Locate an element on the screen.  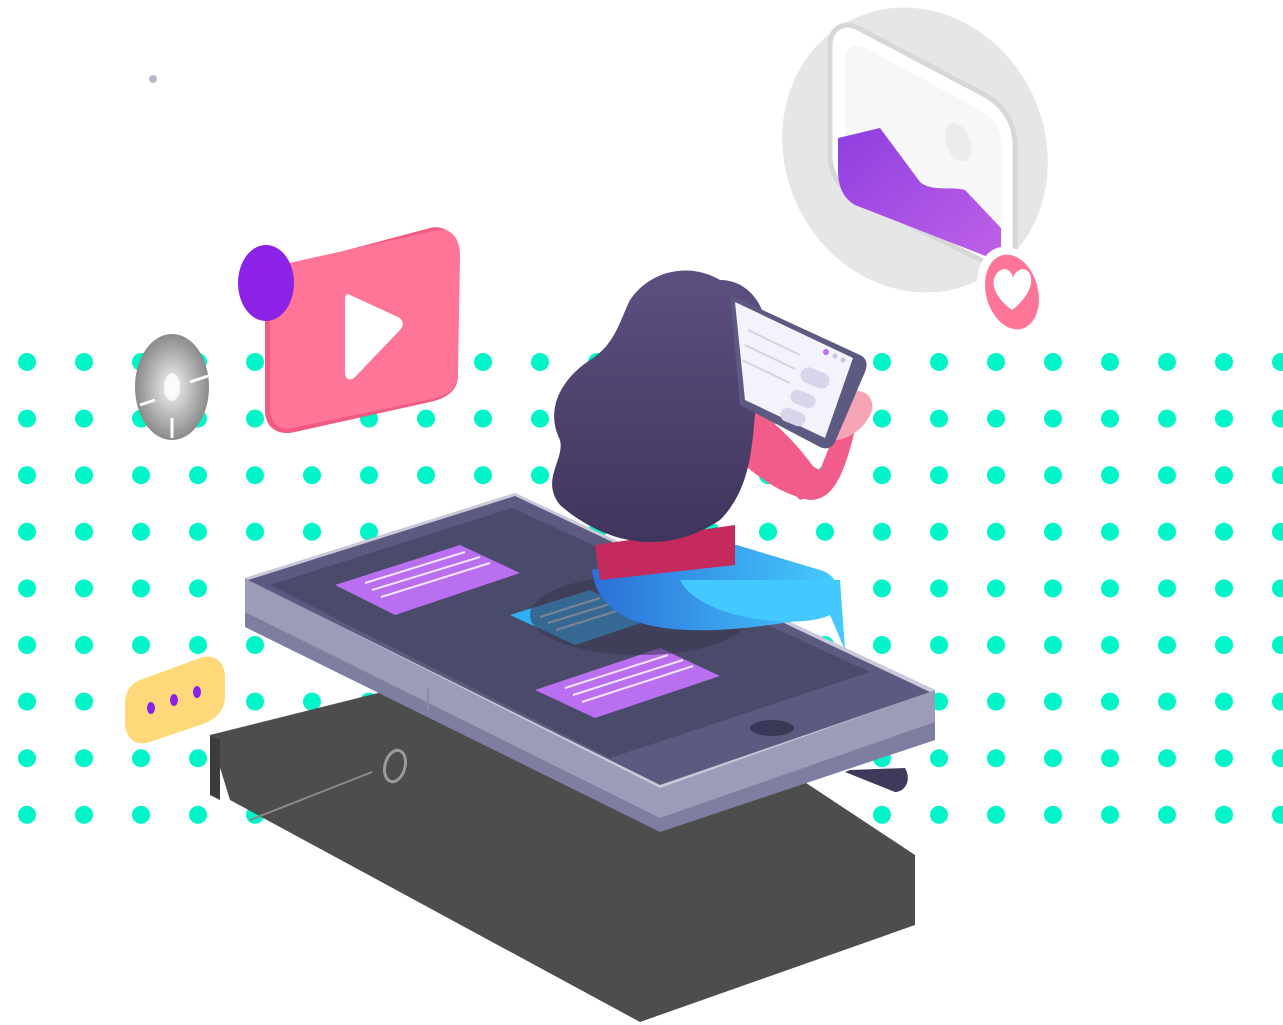
chat-bubble-icon is located at coordinates (175, 700).